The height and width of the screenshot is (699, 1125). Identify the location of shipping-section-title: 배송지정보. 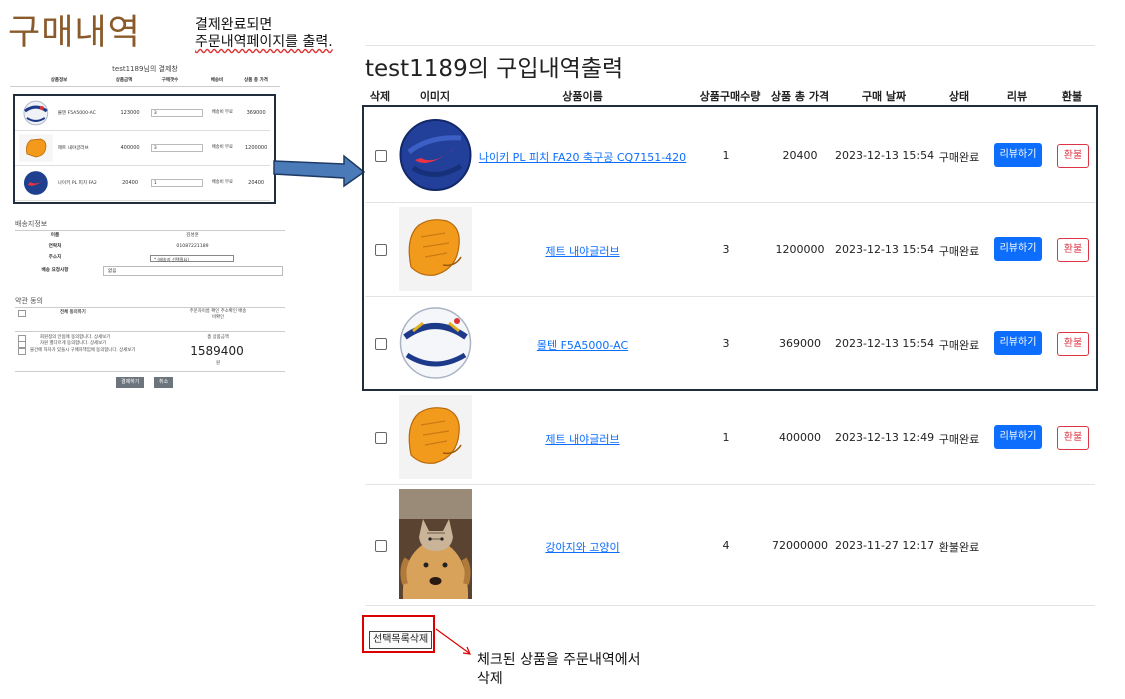
(31, 224).